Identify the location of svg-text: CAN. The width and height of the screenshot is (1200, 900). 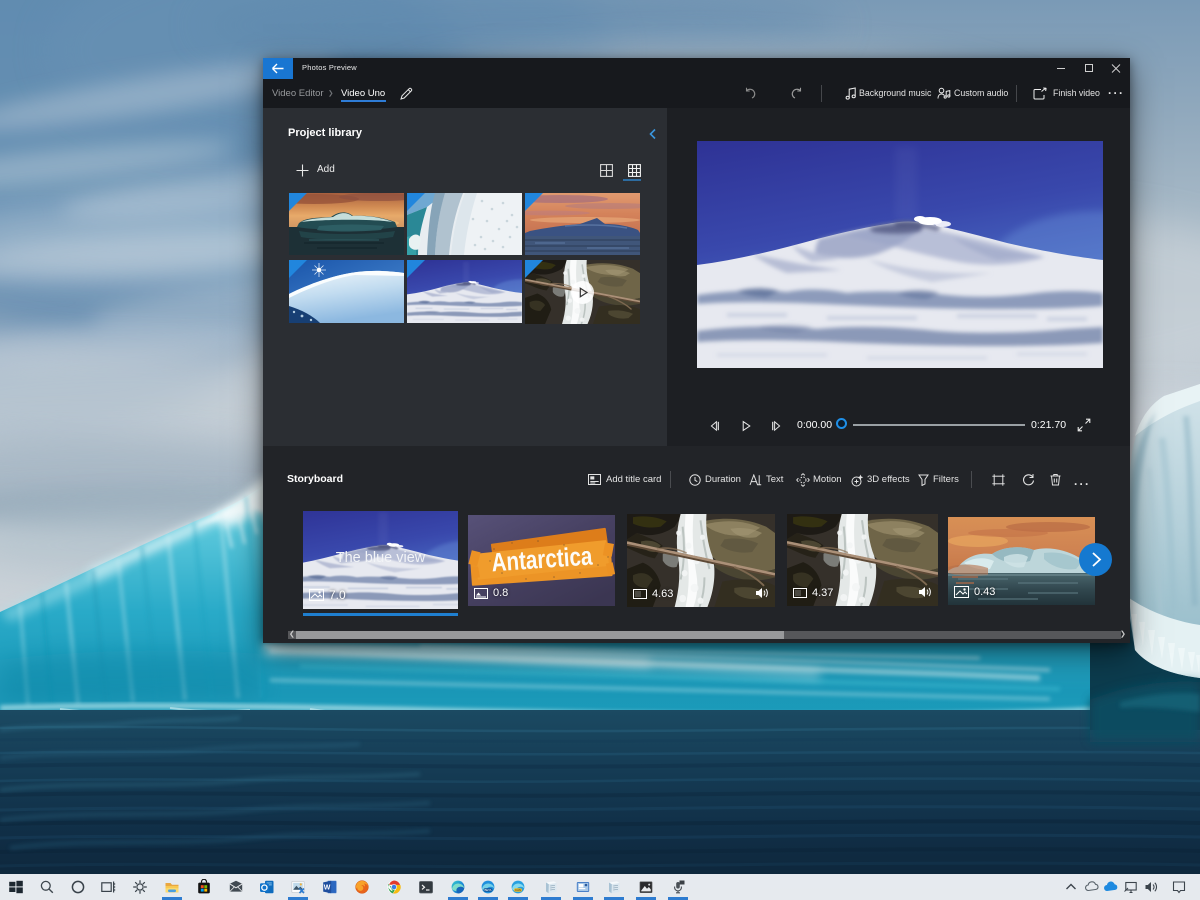
(518, 890).